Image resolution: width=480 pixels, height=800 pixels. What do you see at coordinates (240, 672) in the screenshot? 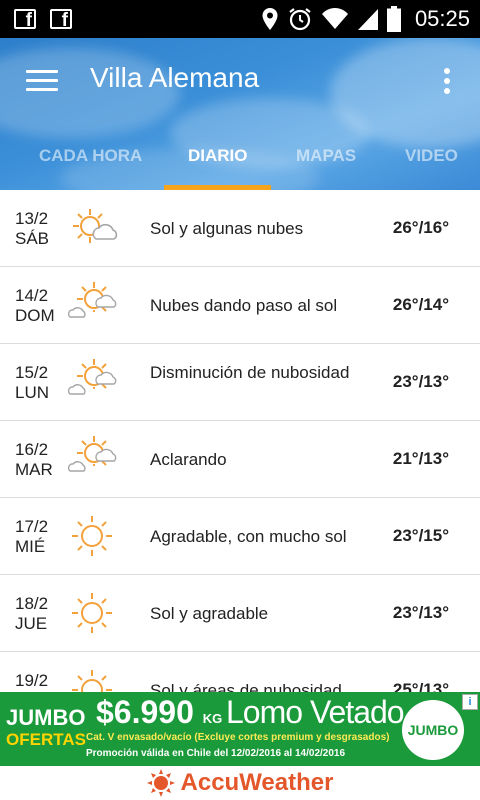
I see `forecast-row: 19/2 Sol y áreas de nubosidad 25°/13°` at bounding box center [240, 672].